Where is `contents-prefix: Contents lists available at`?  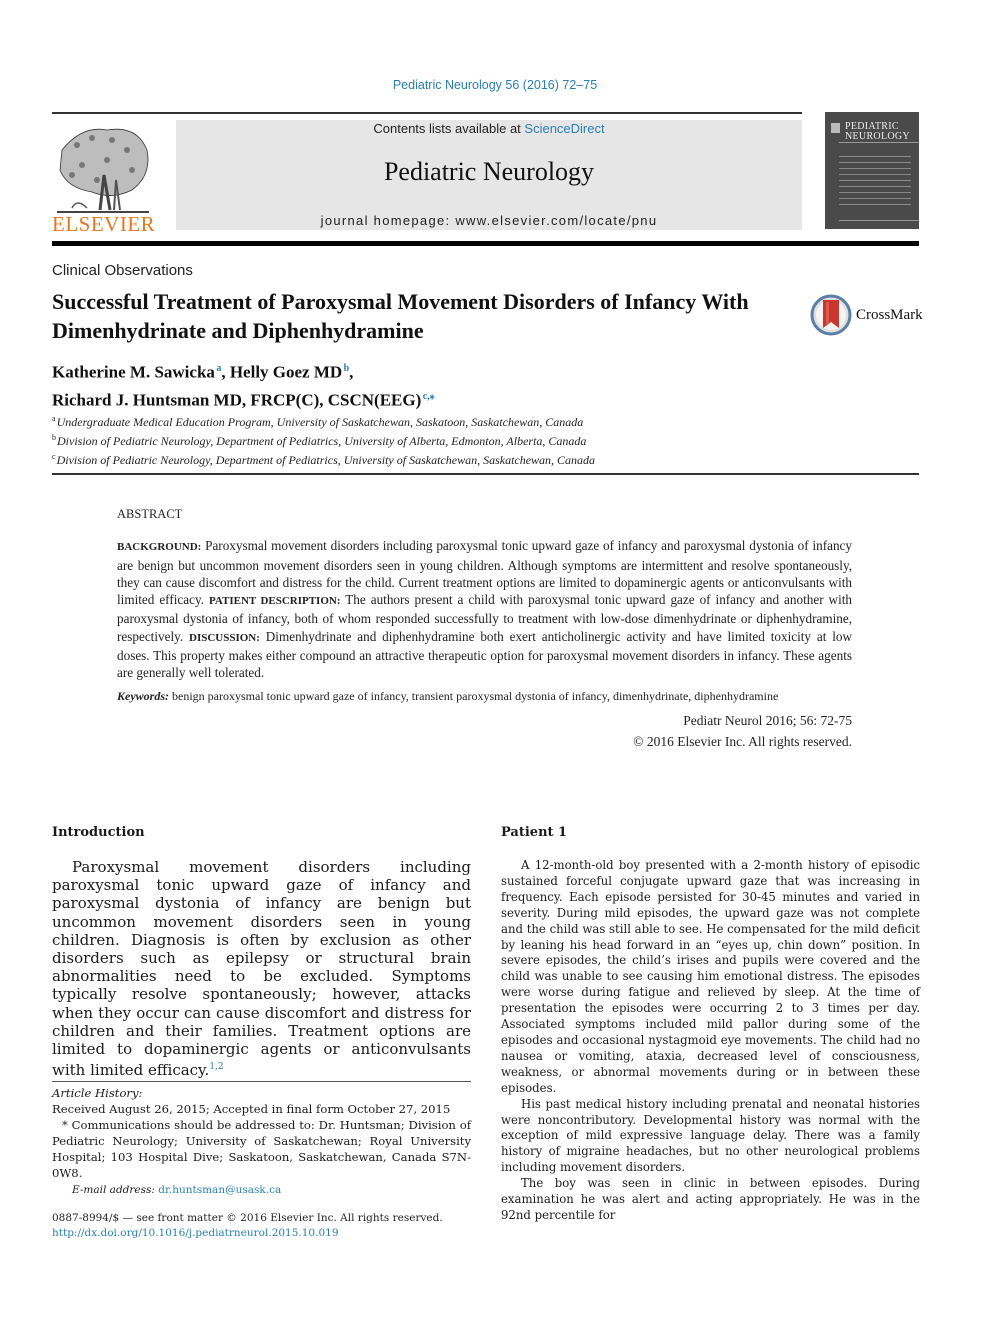 contents-prefix: Contents lists available at is located at coordinates (449, 128).